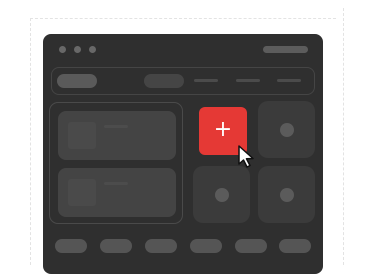  Describe the element at coordinates (77, 81) in the screenshot. I see `toolbar-primary-pill` at that location.